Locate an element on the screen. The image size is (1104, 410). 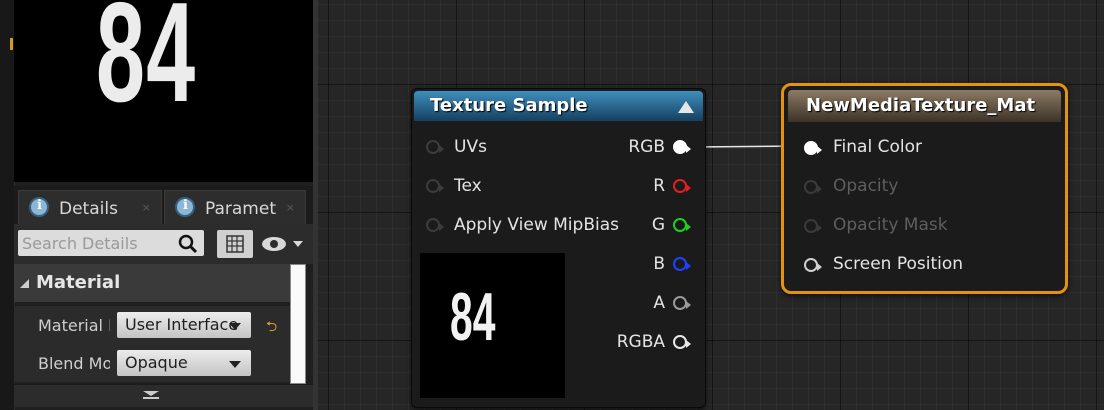
node-title: Texture Sample is located at coordinates (509, 105).